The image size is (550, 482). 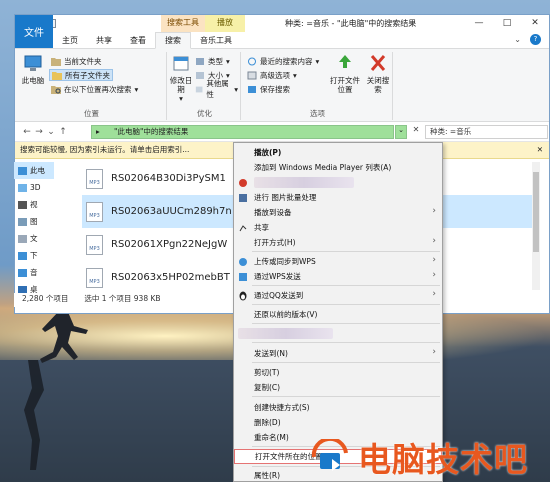 What do you see at coordinates (323, 167) in the screenshot?
I see `menu-item-label: 添加到 Windows Media Player 列表(A)` at bounding box center [323, 167].